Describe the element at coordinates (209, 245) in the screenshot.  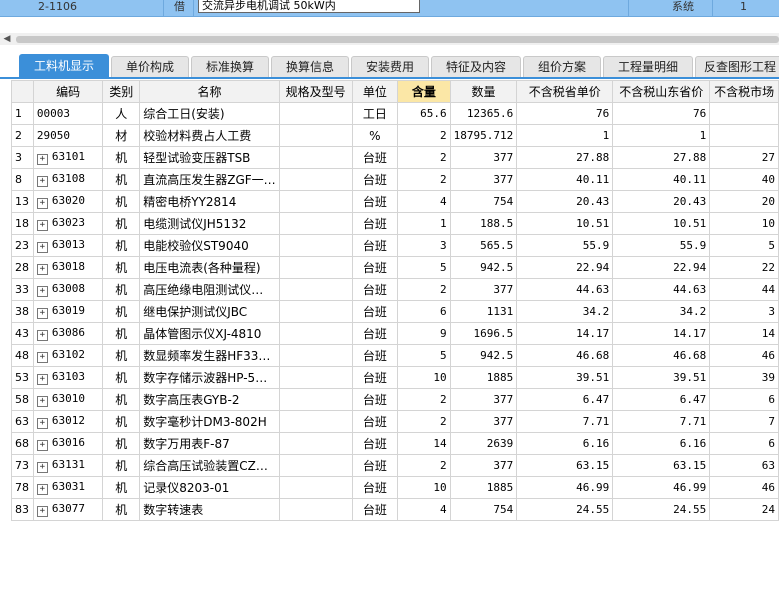
I see `cell-name: 电能校验仪ST9040` at that location.